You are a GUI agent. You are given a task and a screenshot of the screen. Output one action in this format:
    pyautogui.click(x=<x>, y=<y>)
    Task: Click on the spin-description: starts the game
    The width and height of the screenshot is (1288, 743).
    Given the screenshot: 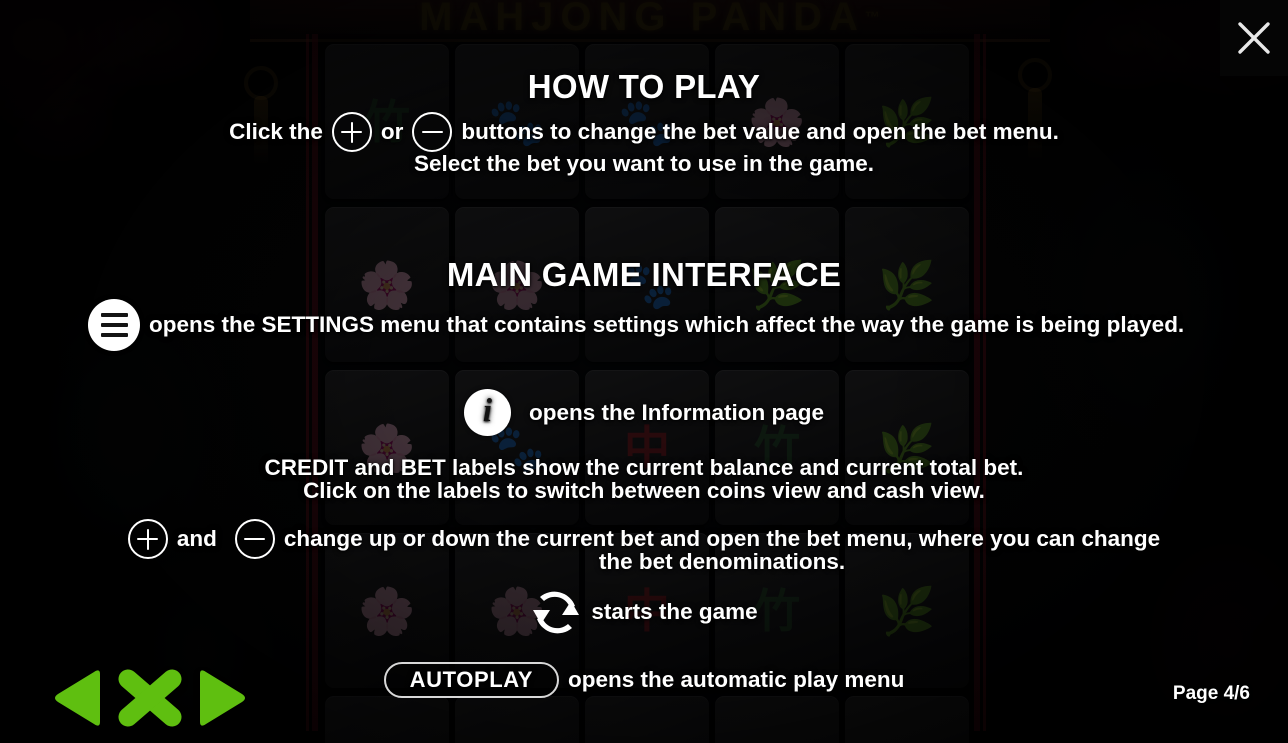 What is the action you would take?
    pyautogui.click(x=674, y=611)
    